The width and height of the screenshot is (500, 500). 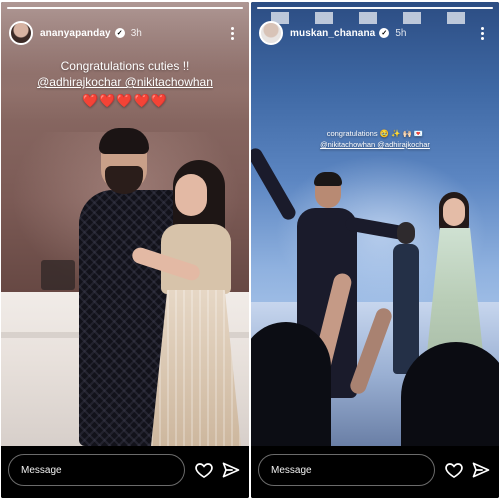 I want to click on username: ananyapanday, so click(x=75, y=33).